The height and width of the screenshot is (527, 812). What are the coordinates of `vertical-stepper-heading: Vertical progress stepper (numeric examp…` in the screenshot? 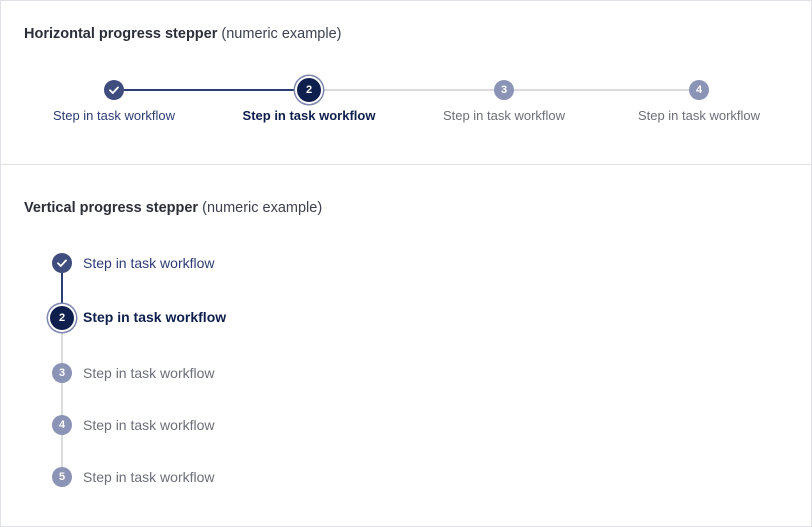 It's located at (173, 208).